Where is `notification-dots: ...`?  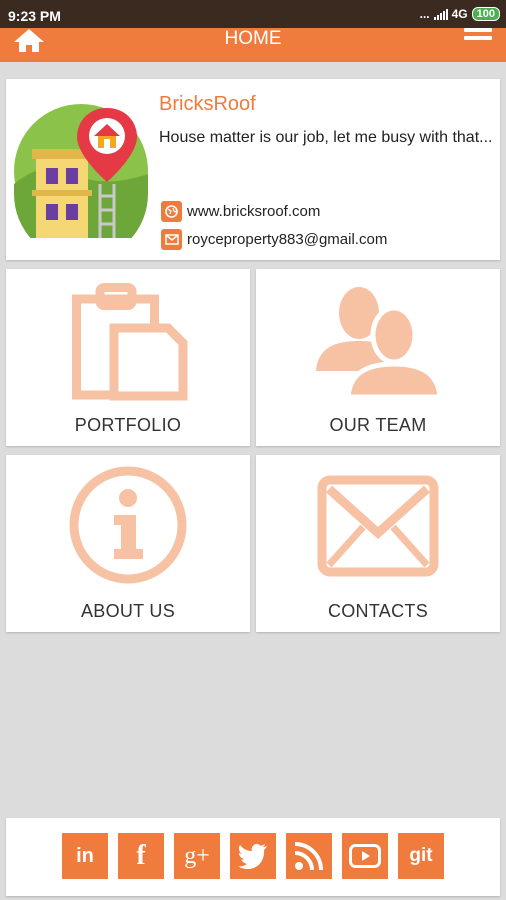 notification-dots: ... is located at coordinates (424, 14).